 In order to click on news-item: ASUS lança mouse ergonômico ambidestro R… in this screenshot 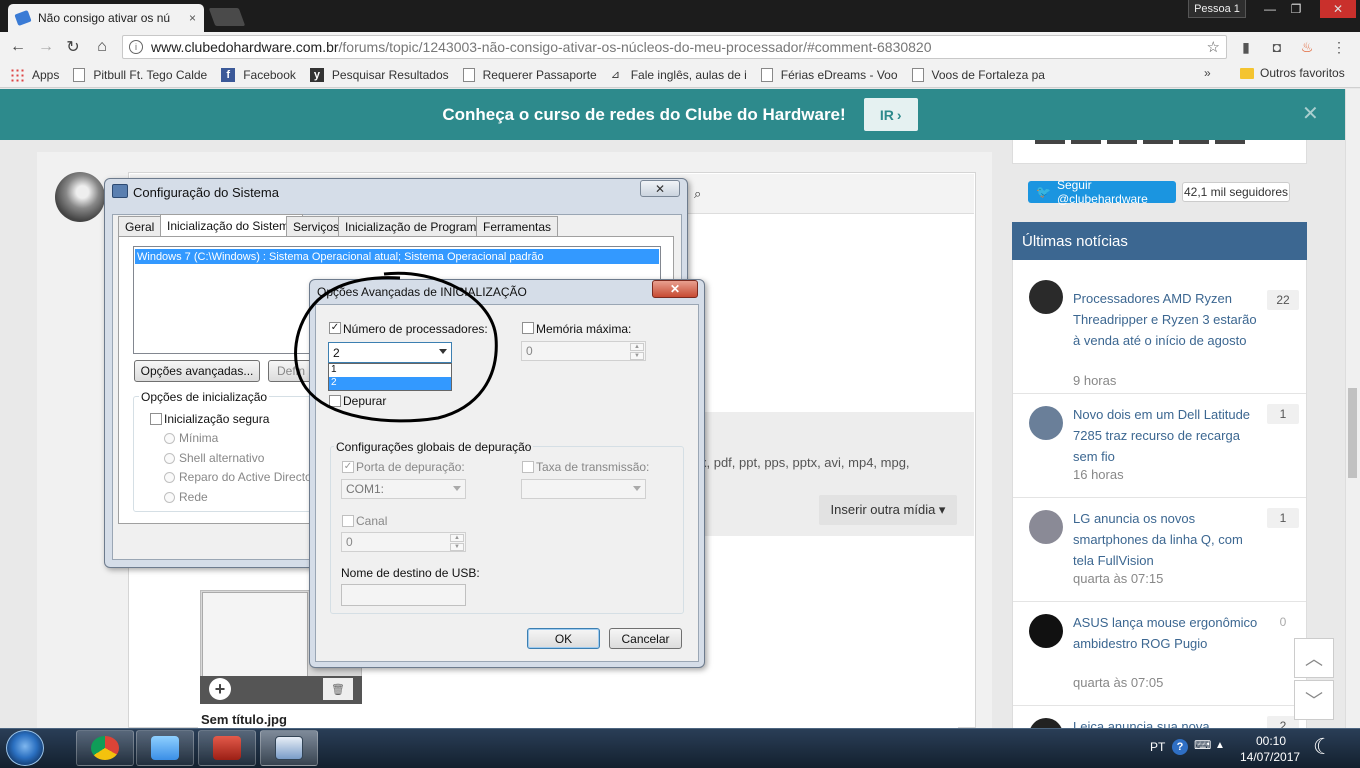, I will do `click(1159, 654)`.